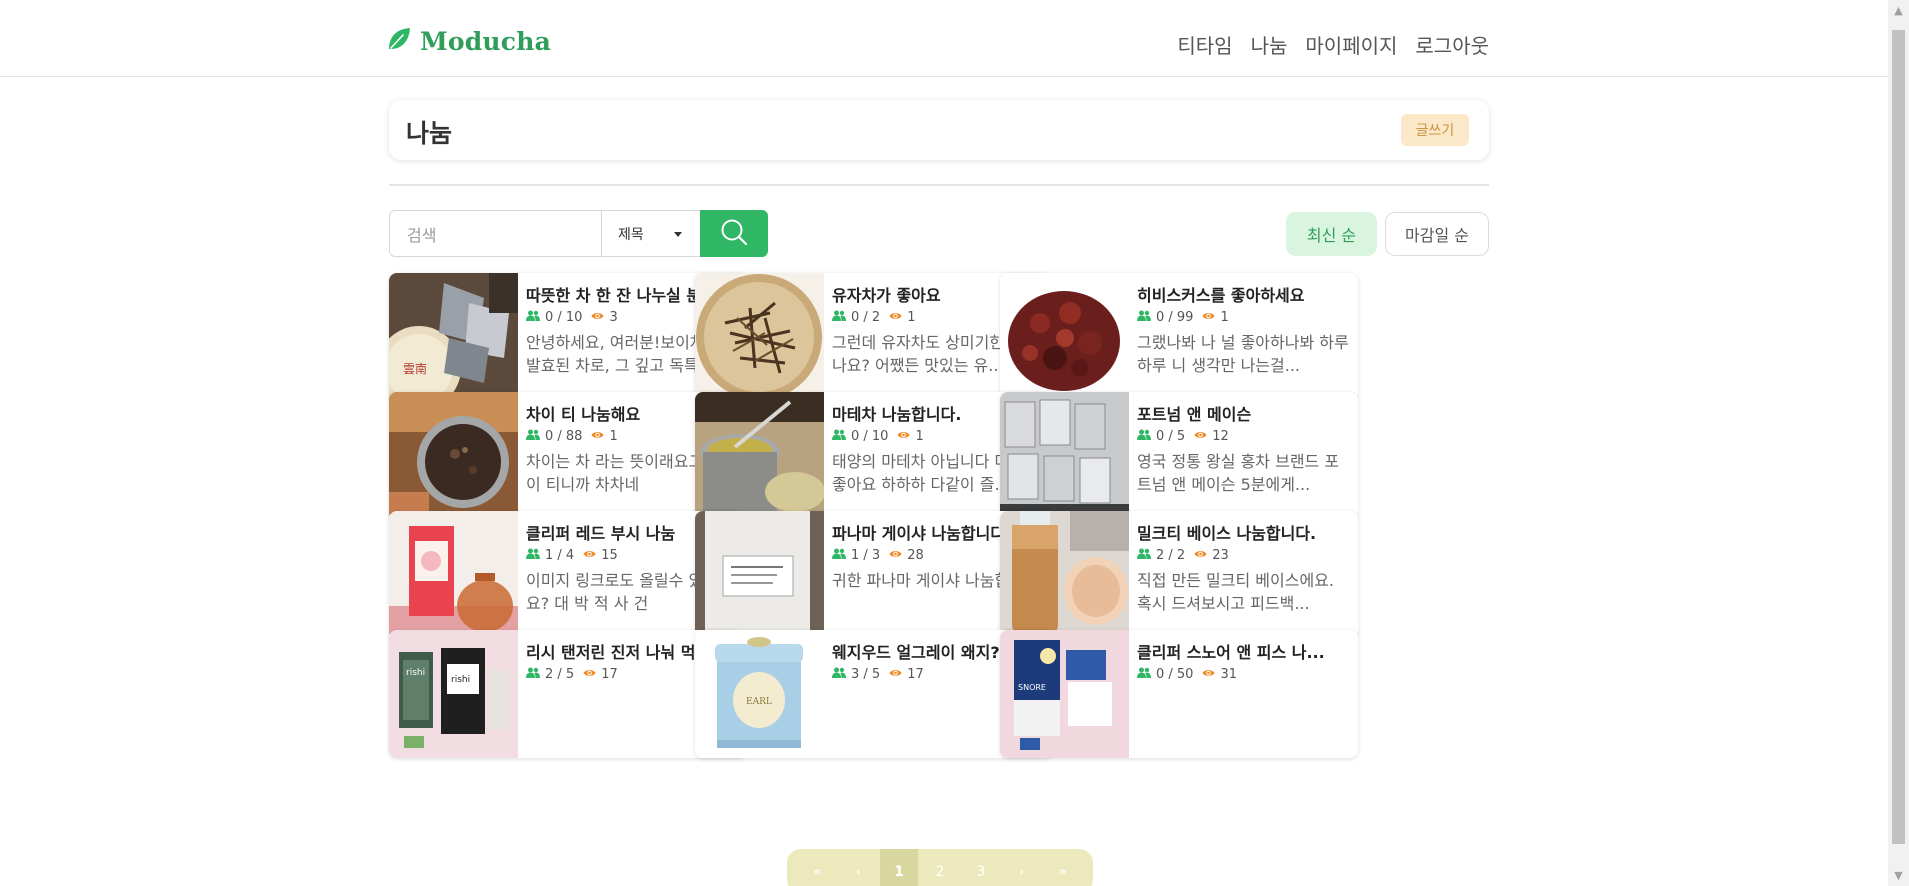 This screenshot has height=886, width=1909. What do you see at coordinates (486, 41) in the screenshot?
I see `brand-name: Moducha` at bounding box center [486, 41].